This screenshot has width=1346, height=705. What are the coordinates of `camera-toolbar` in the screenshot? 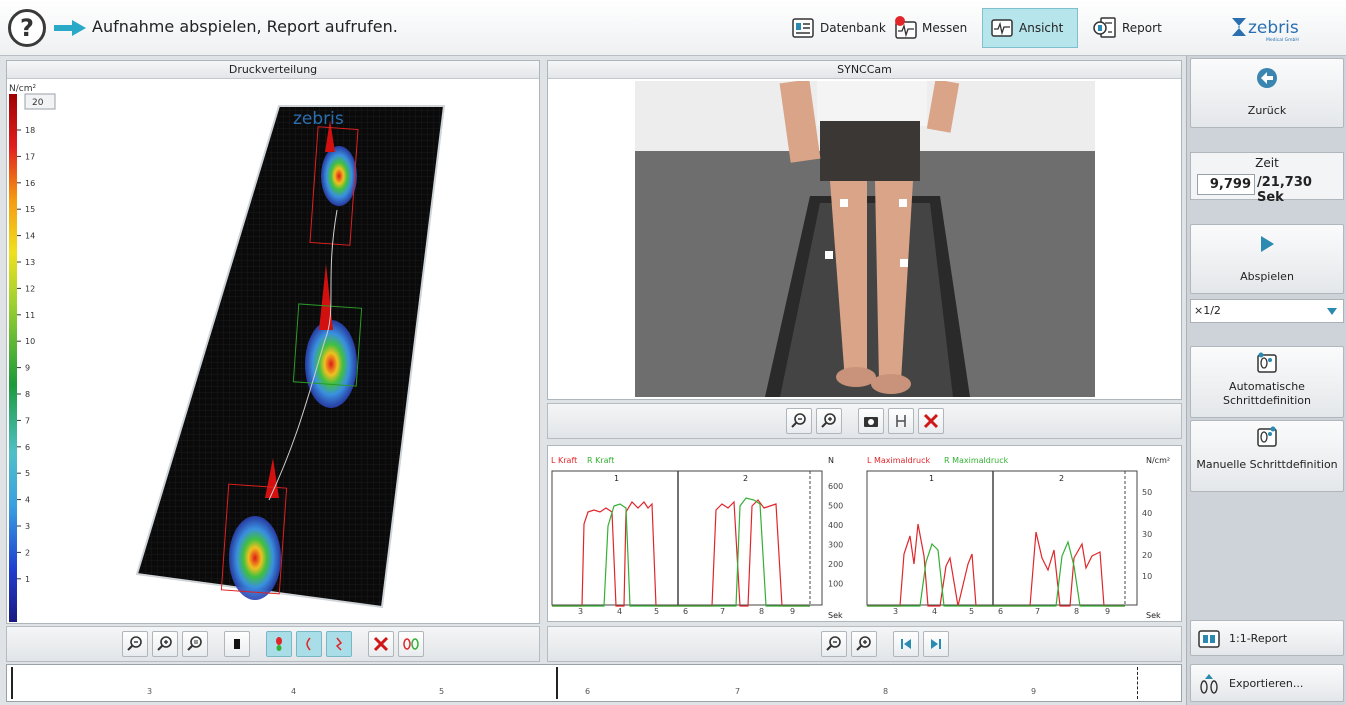 It's located at (864, 421).